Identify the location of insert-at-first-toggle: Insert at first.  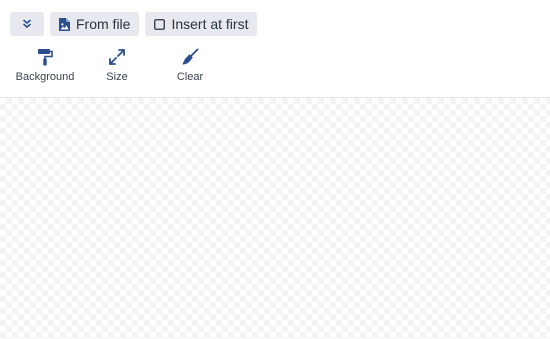
(201, 24).